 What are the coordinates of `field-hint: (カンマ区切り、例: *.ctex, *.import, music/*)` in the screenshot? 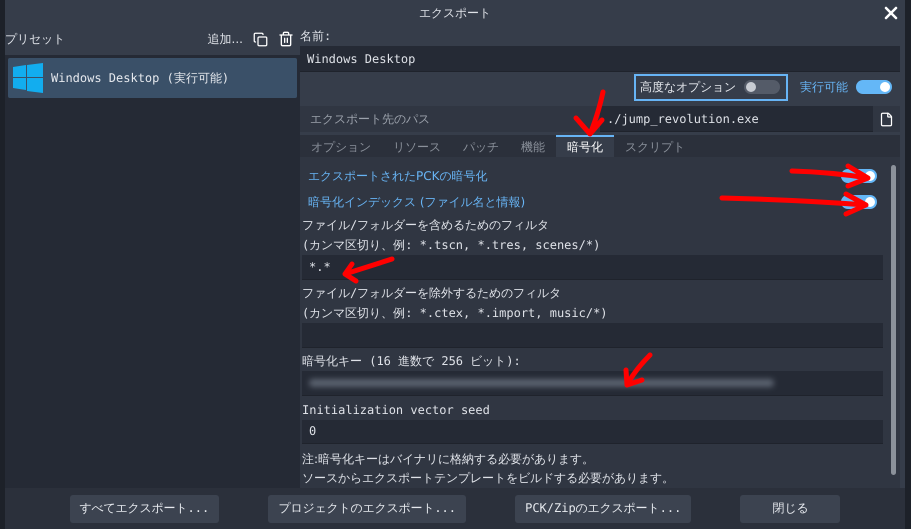 It's located at (455, 313).